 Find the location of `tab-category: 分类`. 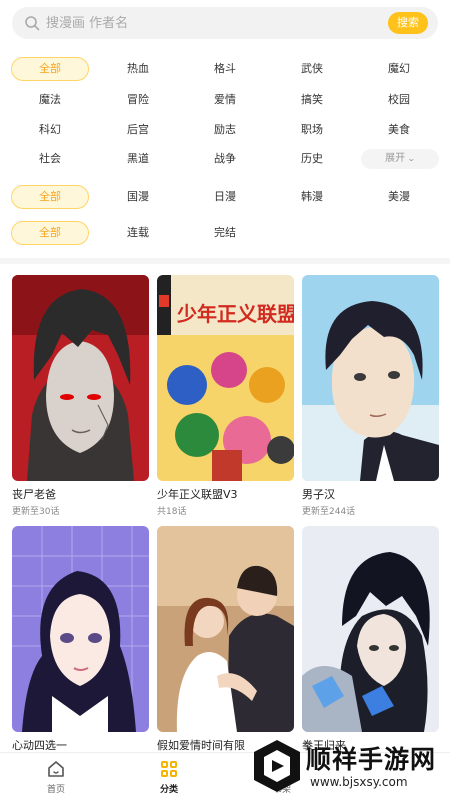

tab-category: 分类 is located at coordinates (169, 777).